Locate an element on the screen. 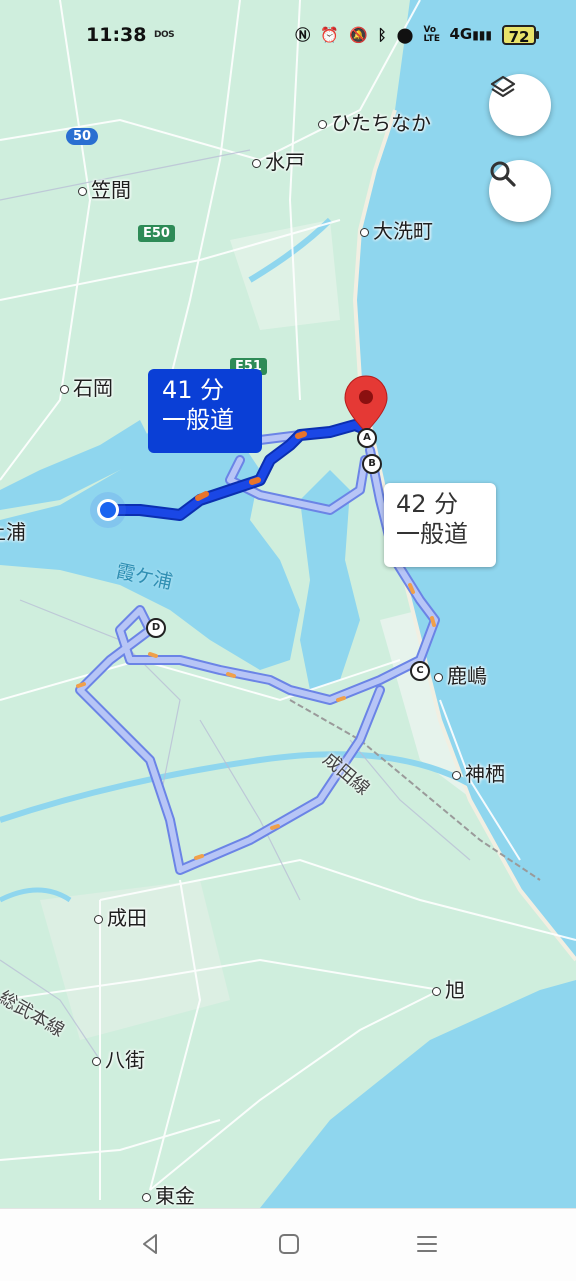 This screenshot has height=1281, width=576. place-label: 笠間 is located at coordinates (111, 190).